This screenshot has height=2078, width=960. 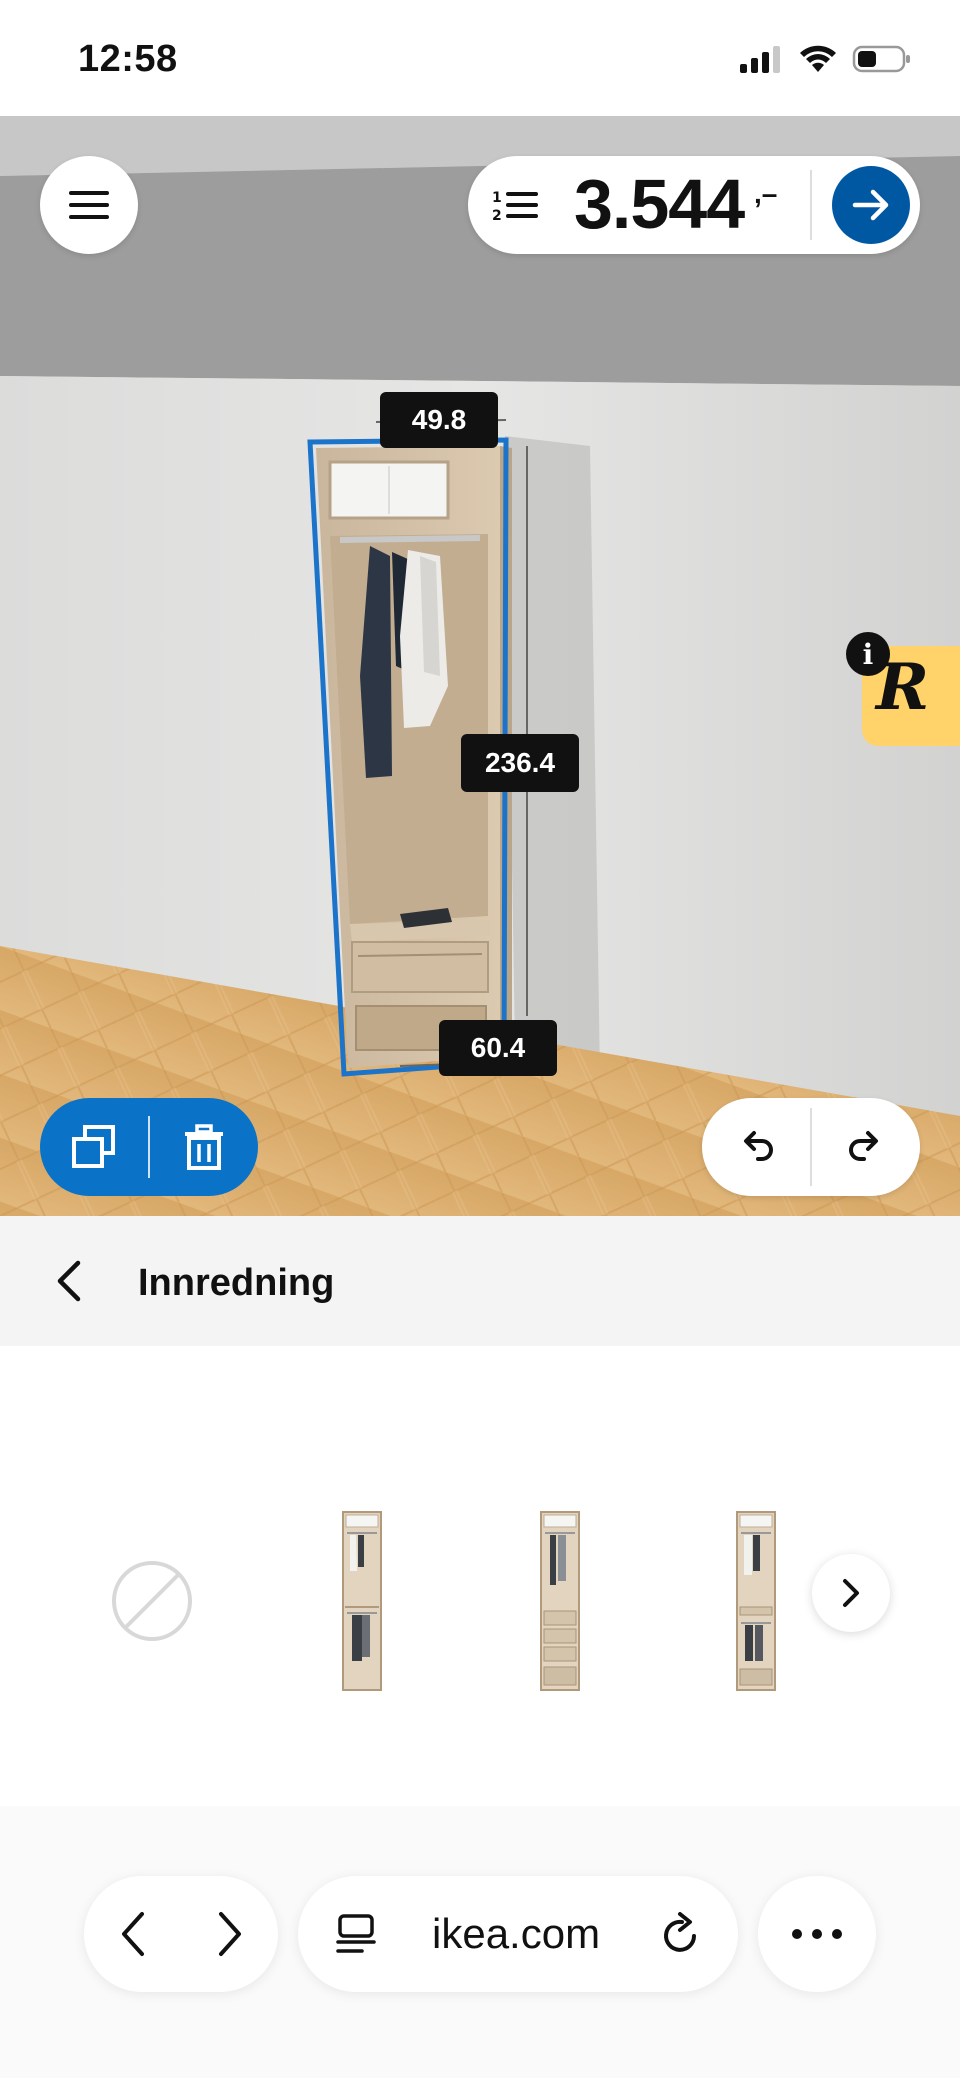 I want to click on back-button, so click(x=69, y=1281).